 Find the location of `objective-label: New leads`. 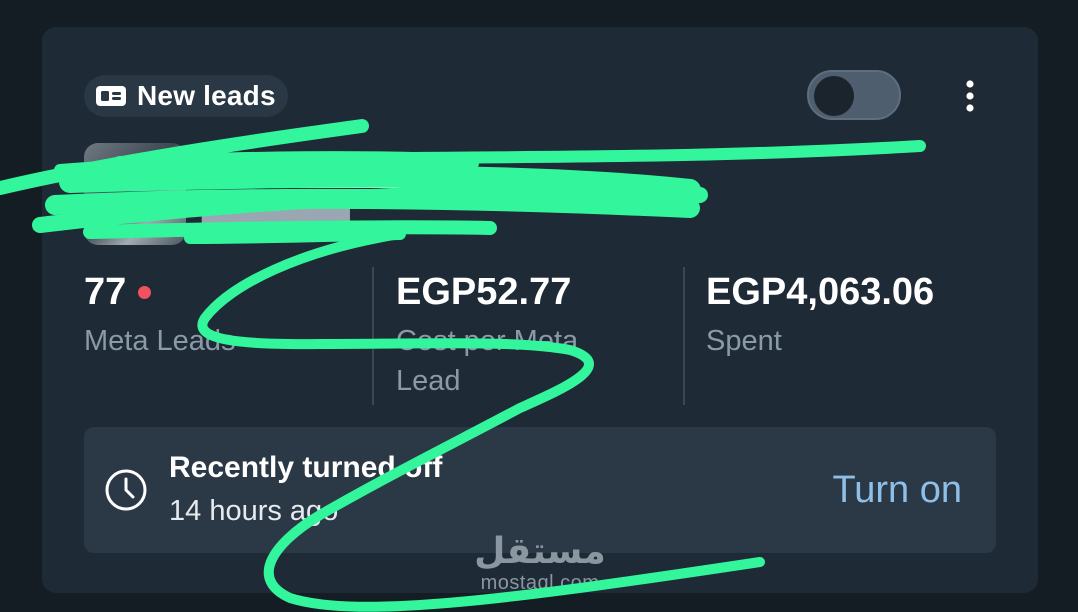

objective-label: New leads is located at coordinates (206, 95).